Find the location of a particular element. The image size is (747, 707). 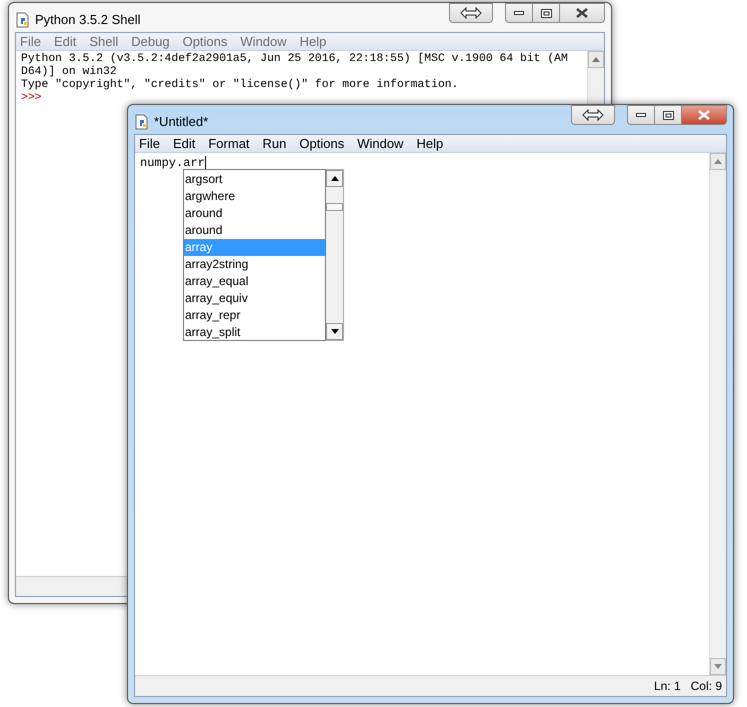

completion-item: argwhere is located at coordinates (254, 196).